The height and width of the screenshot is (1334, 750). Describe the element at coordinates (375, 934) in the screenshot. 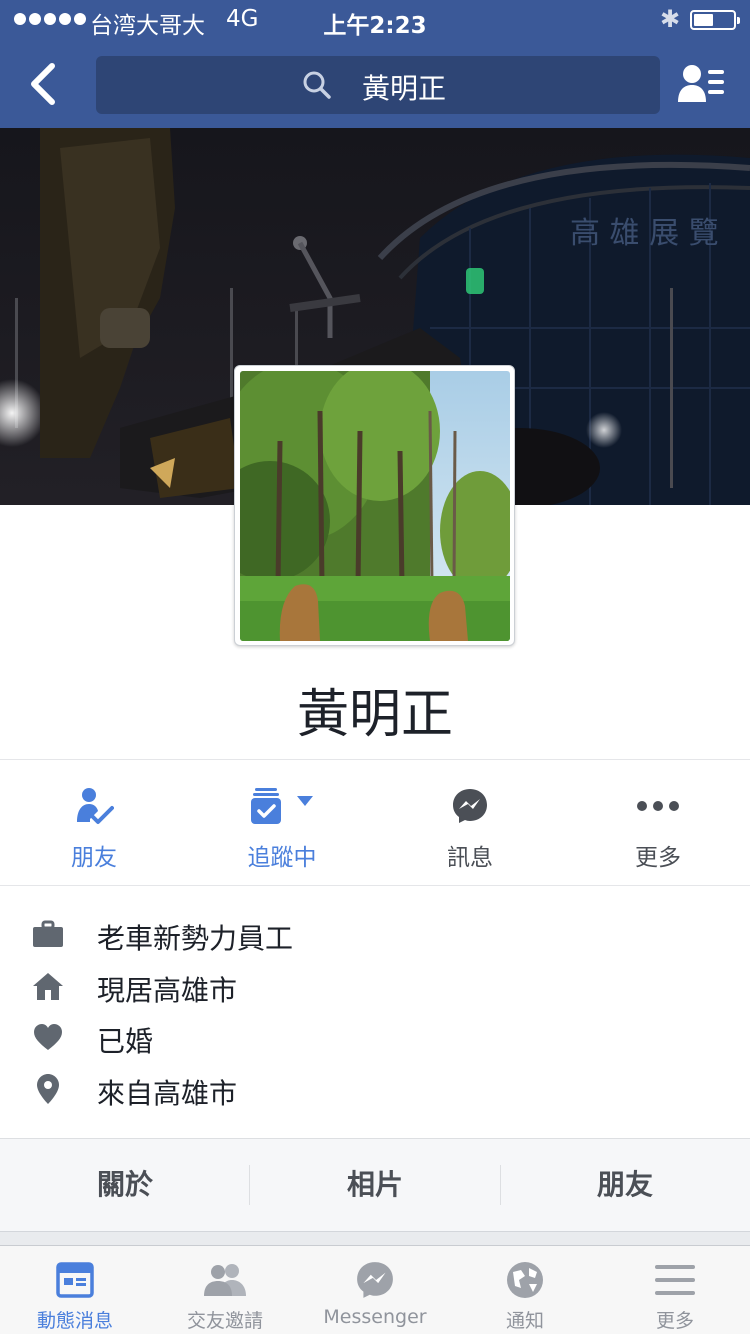

I see `info-item-work: 老車新勢力員工` at that location.